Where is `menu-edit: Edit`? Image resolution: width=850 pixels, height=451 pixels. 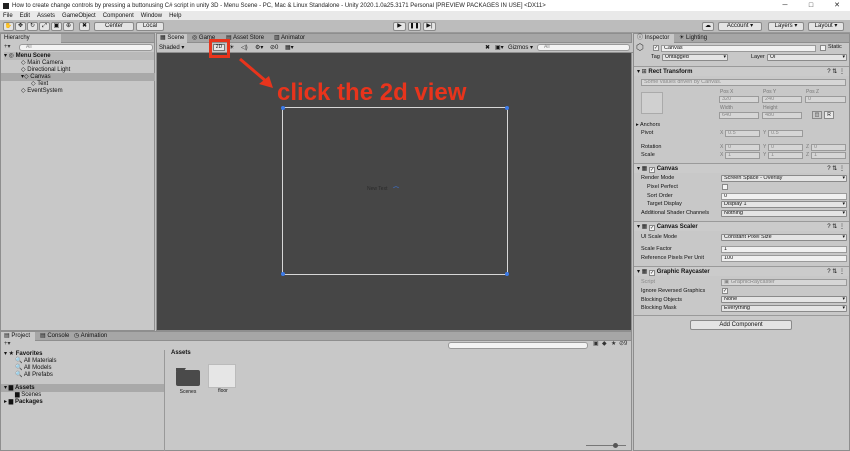
menu-edit: Edit is located at coordinates (25, 16).